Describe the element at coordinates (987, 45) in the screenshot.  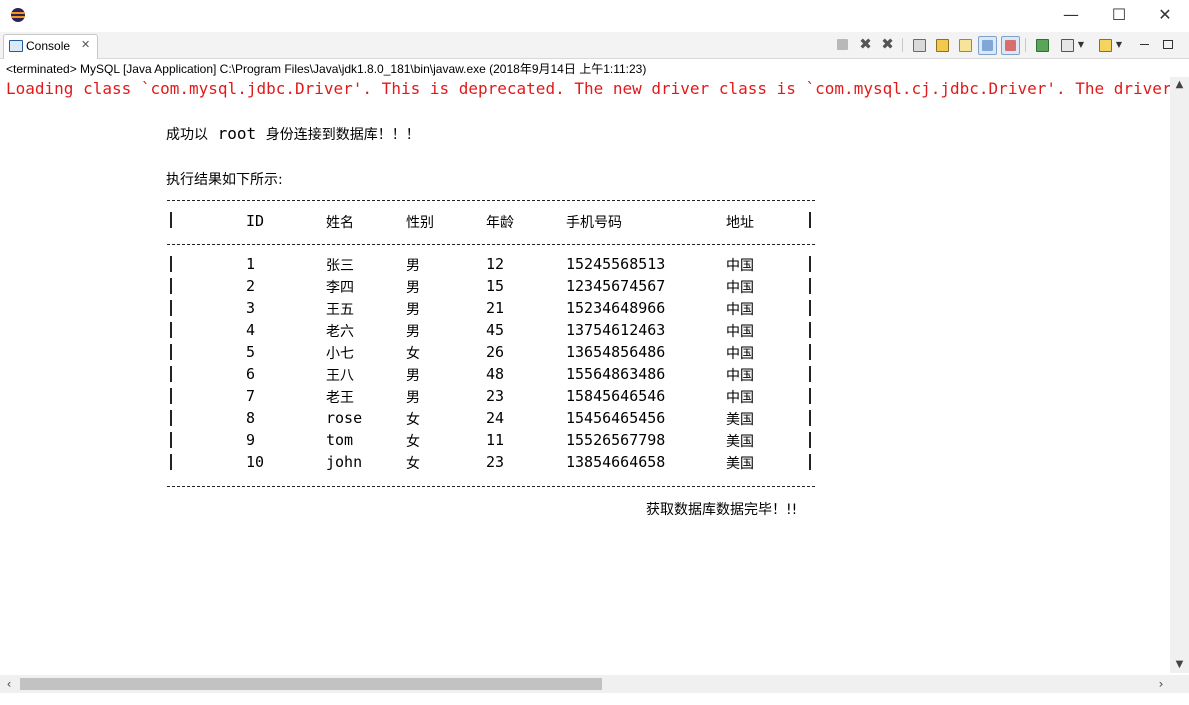
I see `show-on-stdout-icon` at that location.